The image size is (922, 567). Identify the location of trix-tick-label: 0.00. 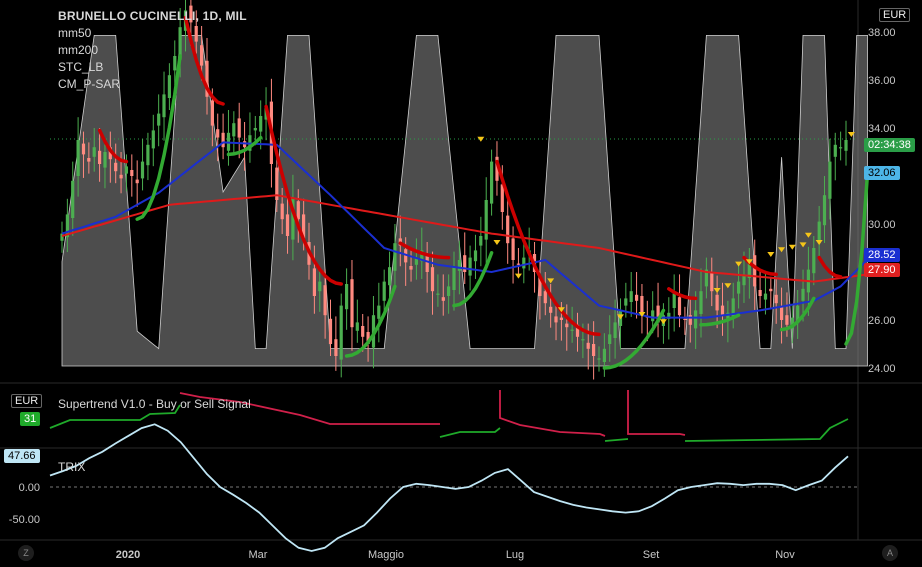
(29, 488).